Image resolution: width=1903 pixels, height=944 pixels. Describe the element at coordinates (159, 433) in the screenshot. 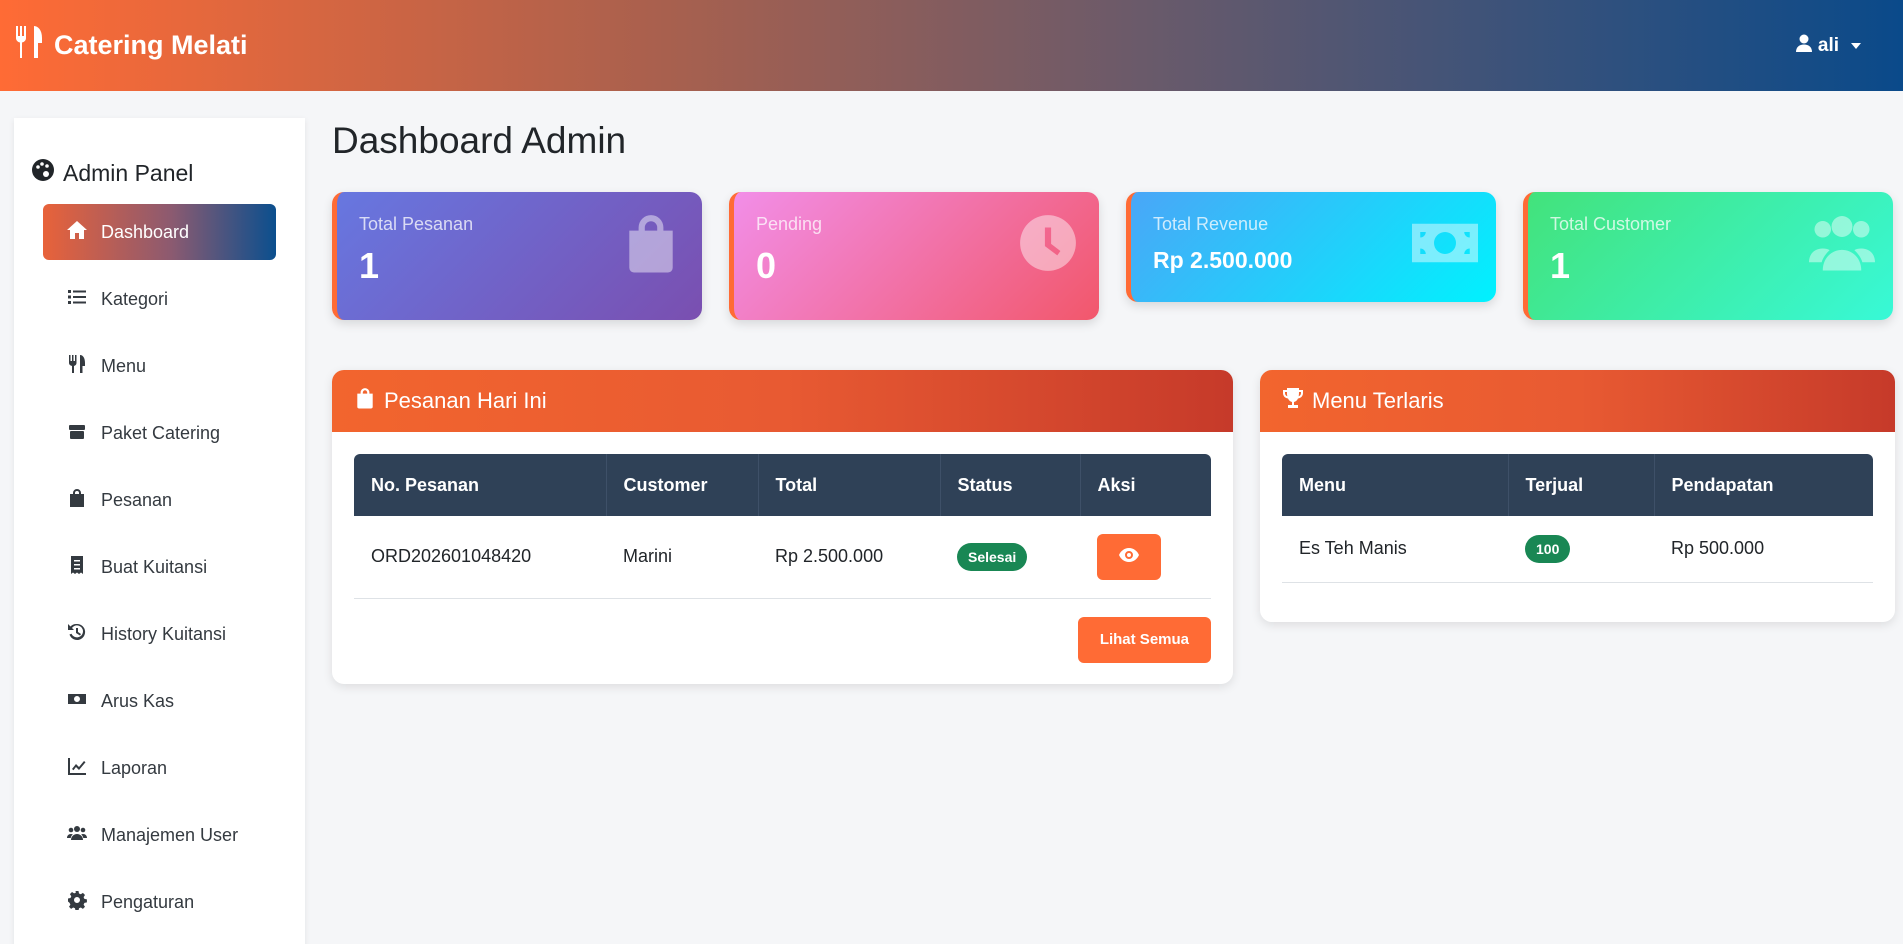

I see `sidebar-item-paket-catering: Paket Catering` at that location.